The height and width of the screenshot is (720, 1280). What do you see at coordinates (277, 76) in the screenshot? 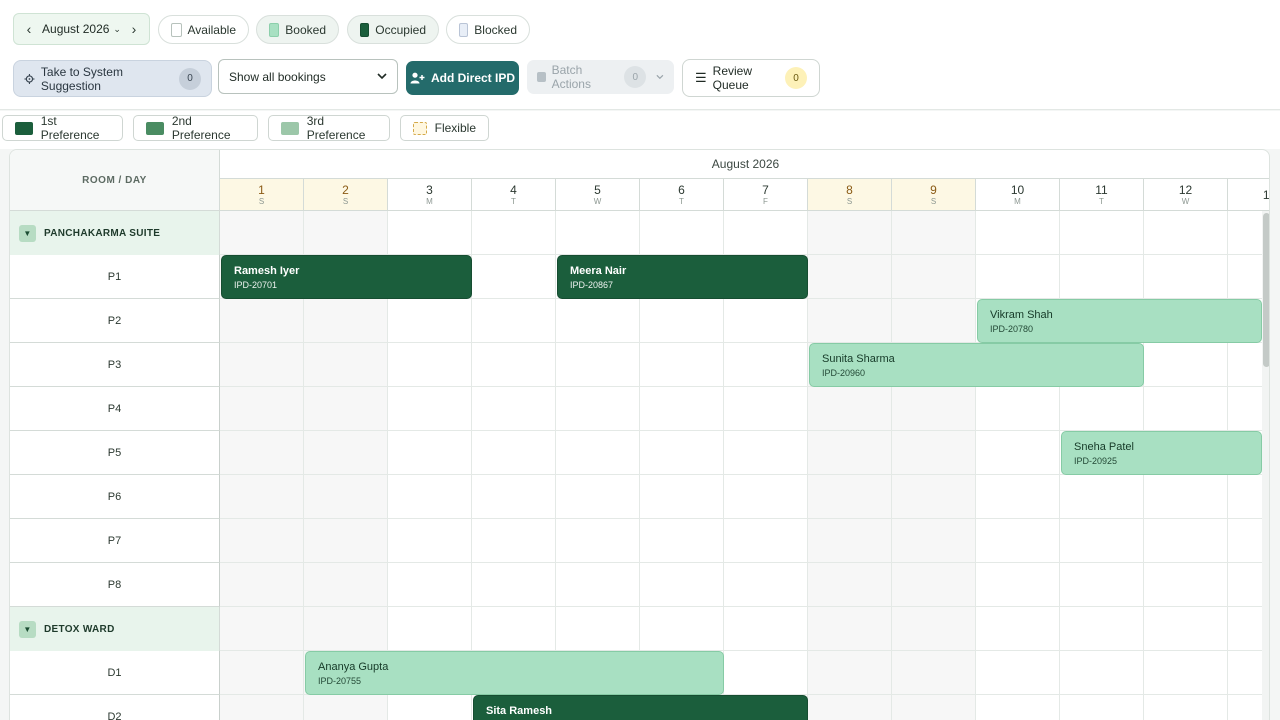
I see `filter-selected-value: Show all bookings` at bounding box center [277, 76].